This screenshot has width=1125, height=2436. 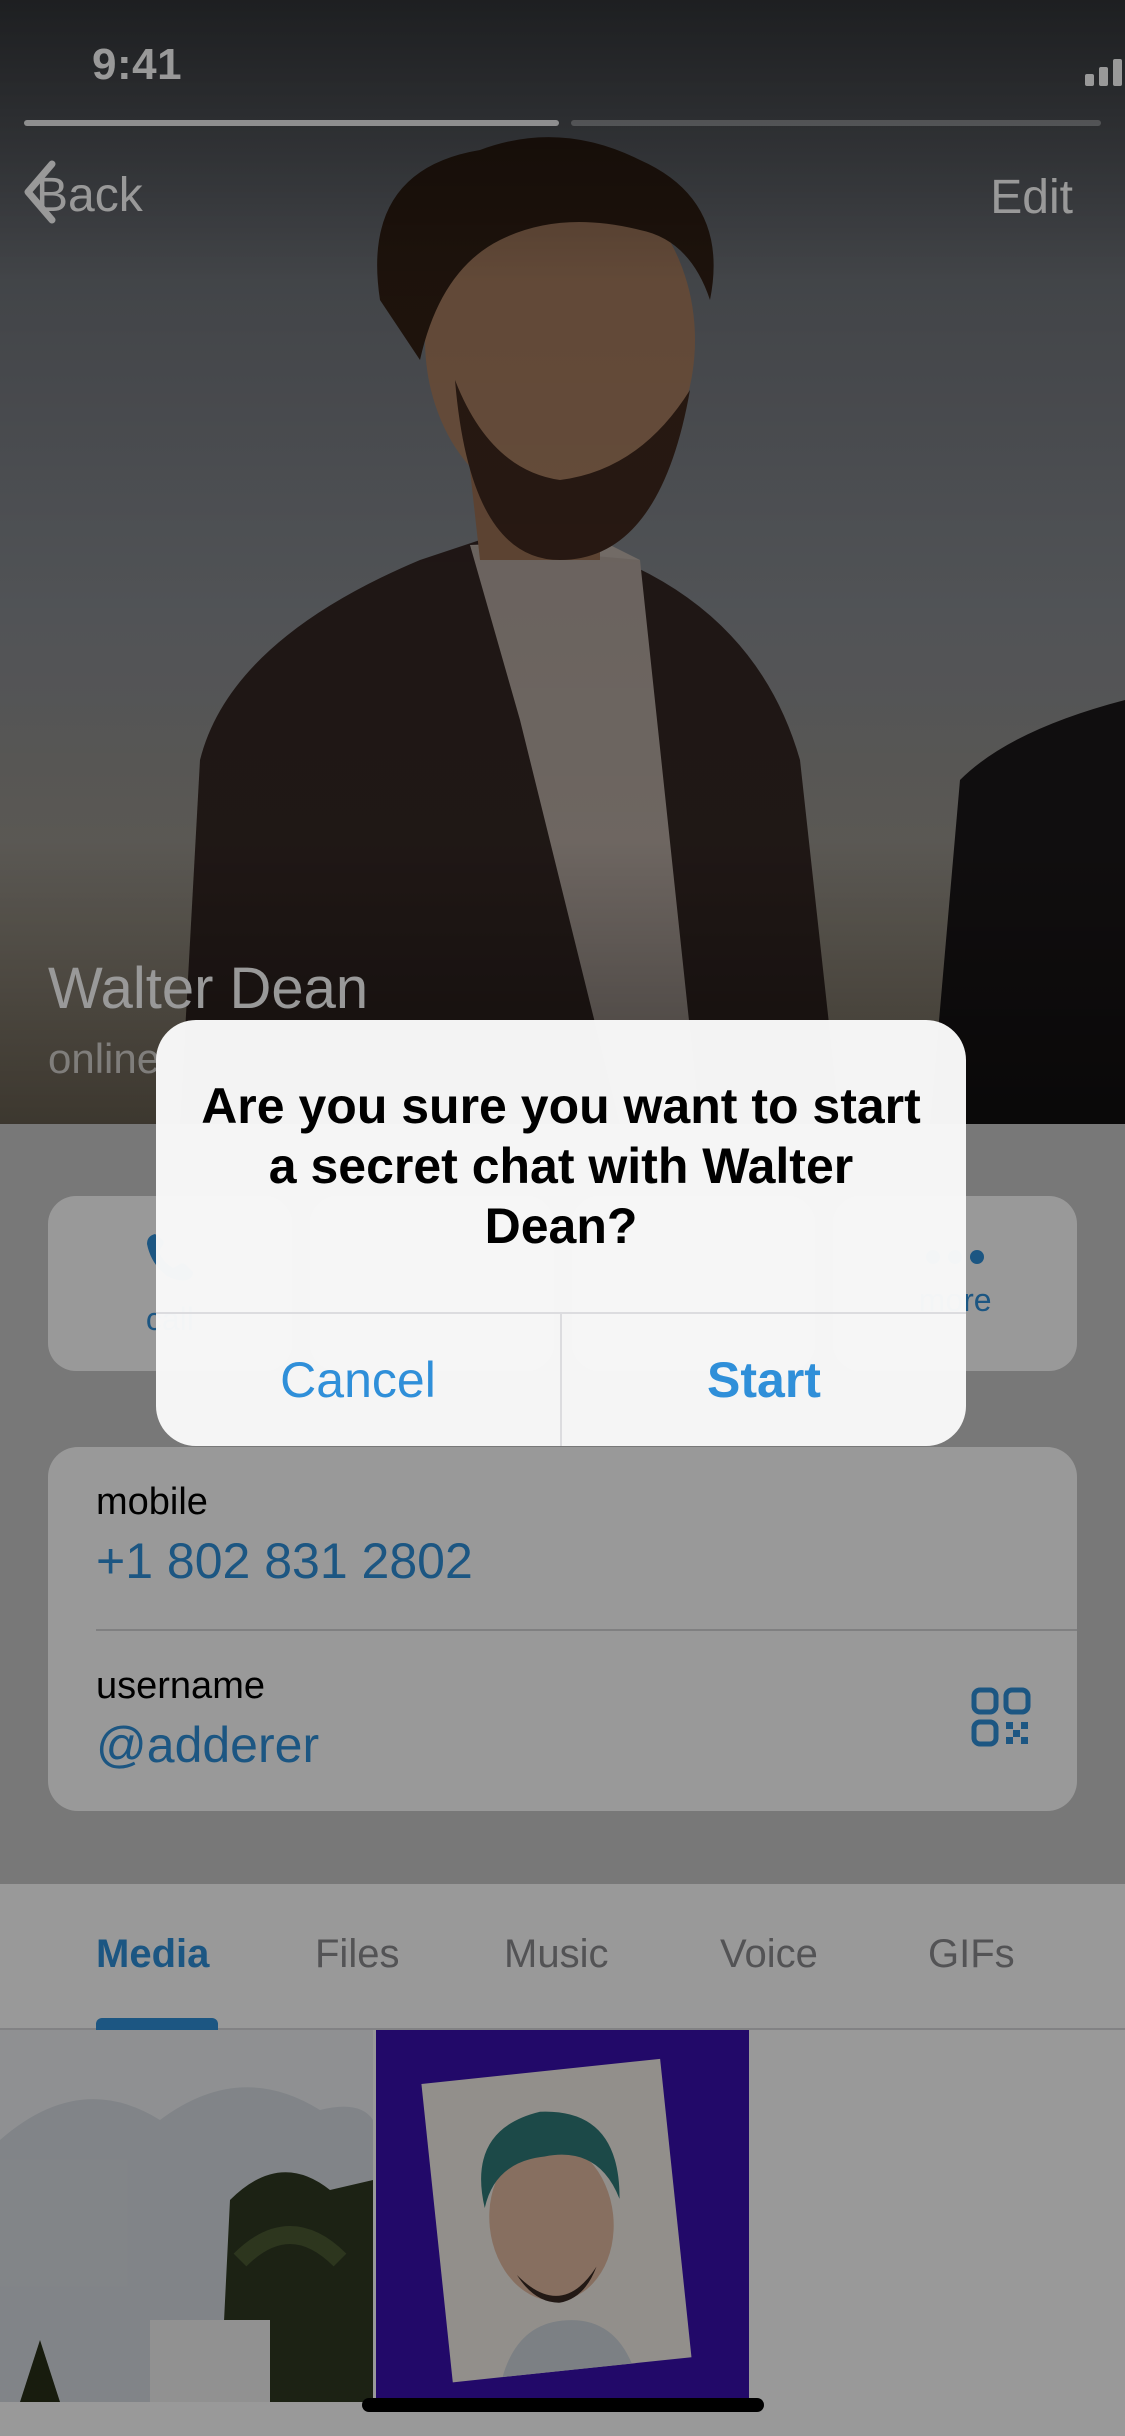 I want to click on cancel-button: Cancel, so click(x=358, y=1380).